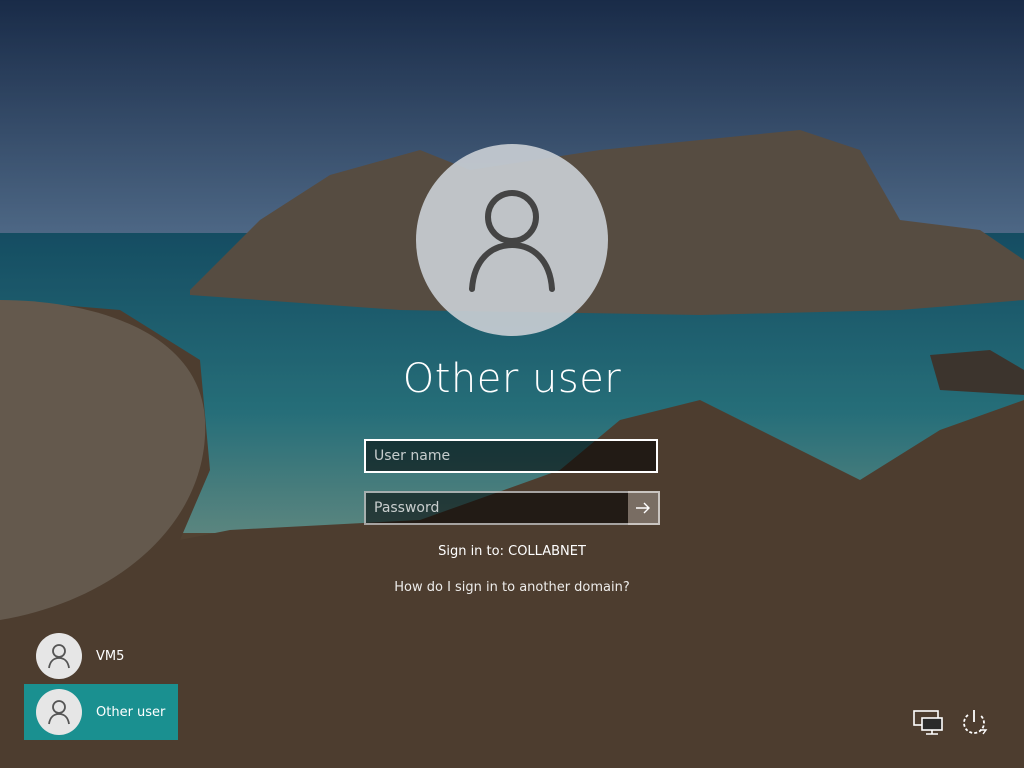 This screenshot has width=1024, height=768. I want to click on user-tile-vm5: VM5, so click(101, 656).